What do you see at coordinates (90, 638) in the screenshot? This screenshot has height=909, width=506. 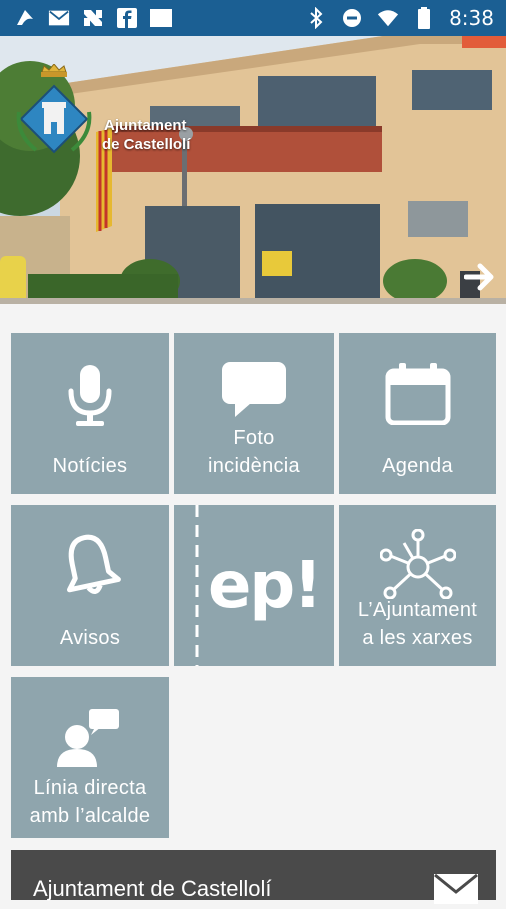 I see `tile-label: Avisos` at bounding box center [90, 638].